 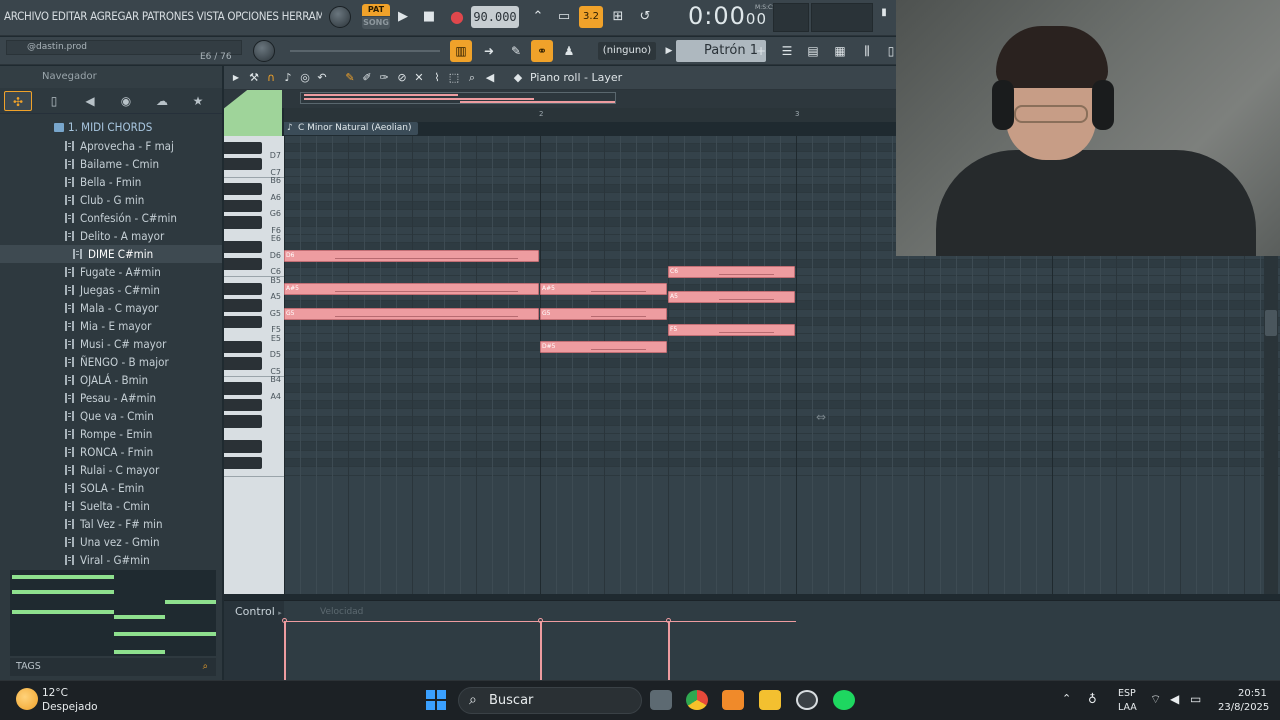 What do you see at coordinates (54, 101) in the screenshot?
I see `files-tab-icon: ▯` at bounding box center [54, 101].